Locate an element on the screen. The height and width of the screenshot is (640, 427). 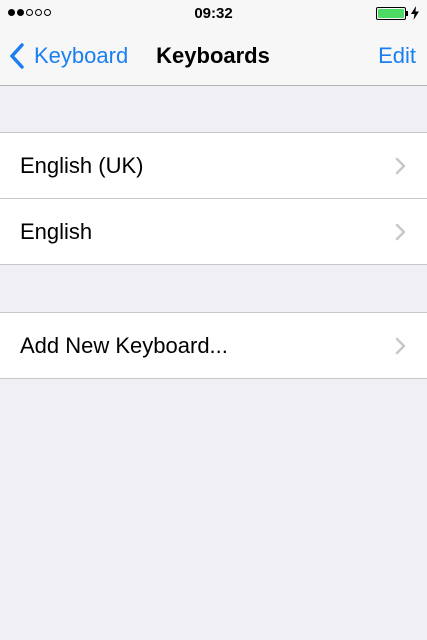
navigation-bar: Keyboard Keyboards Edit is located at coordinates (213, 57).